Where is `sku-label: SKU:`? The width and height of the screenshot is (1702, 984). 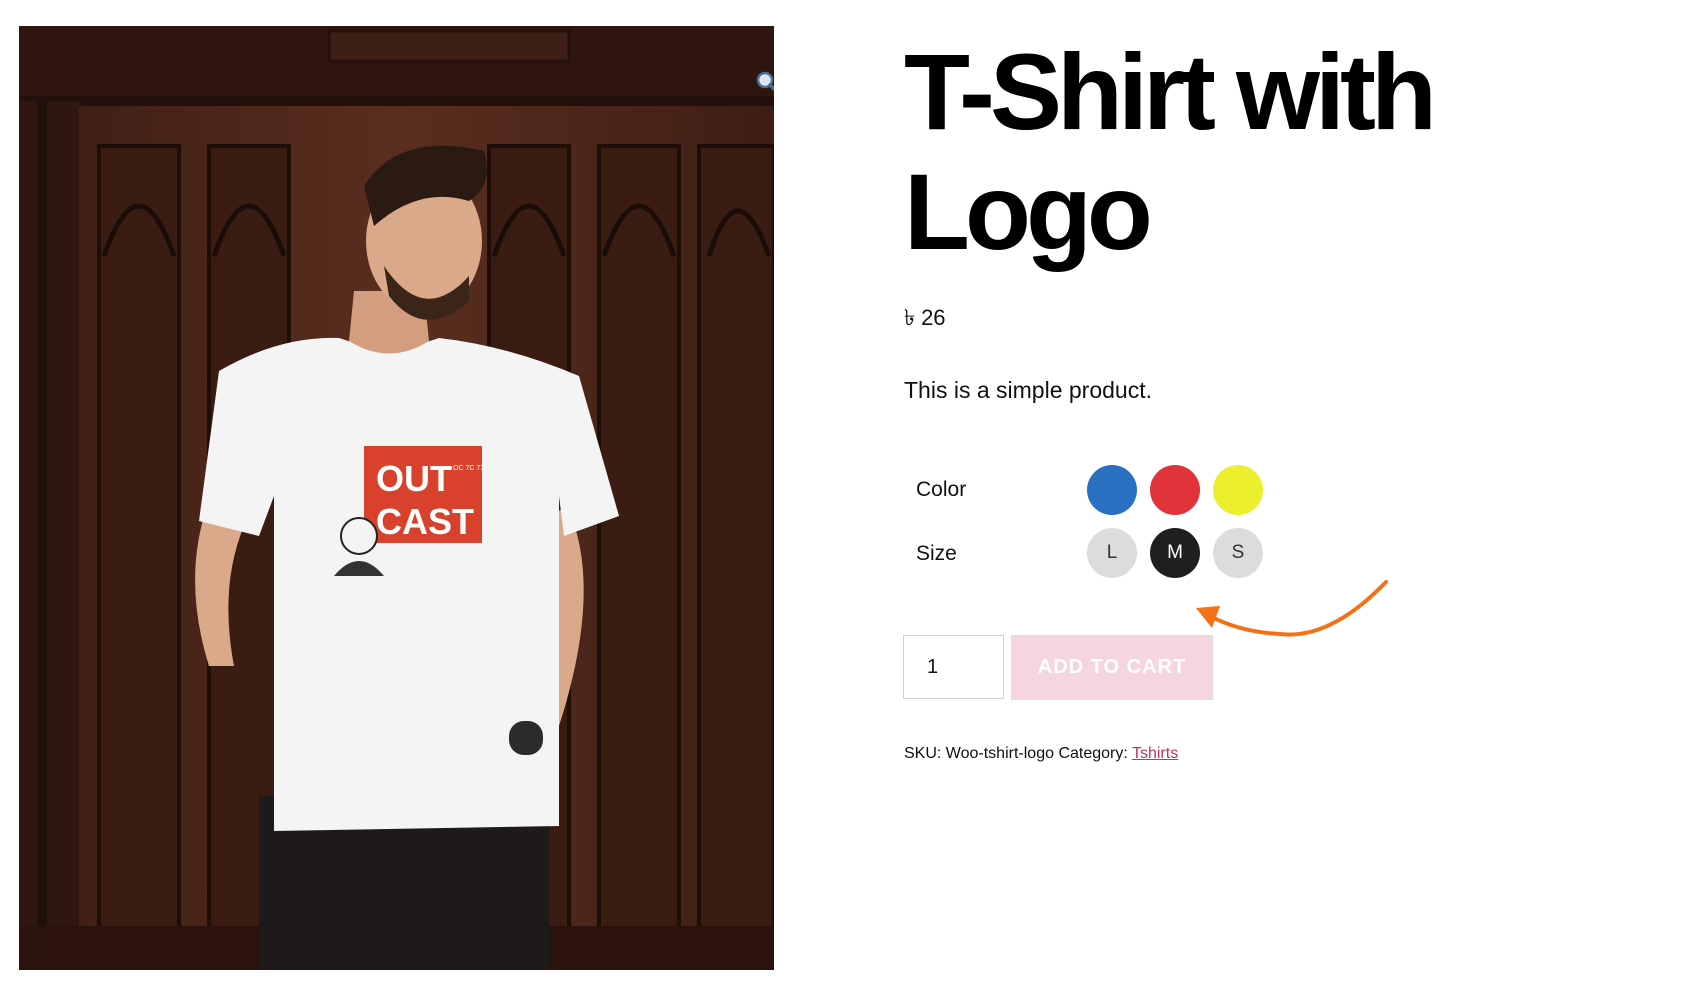
sku-label: SKU: is located at coordinates (923, 753).